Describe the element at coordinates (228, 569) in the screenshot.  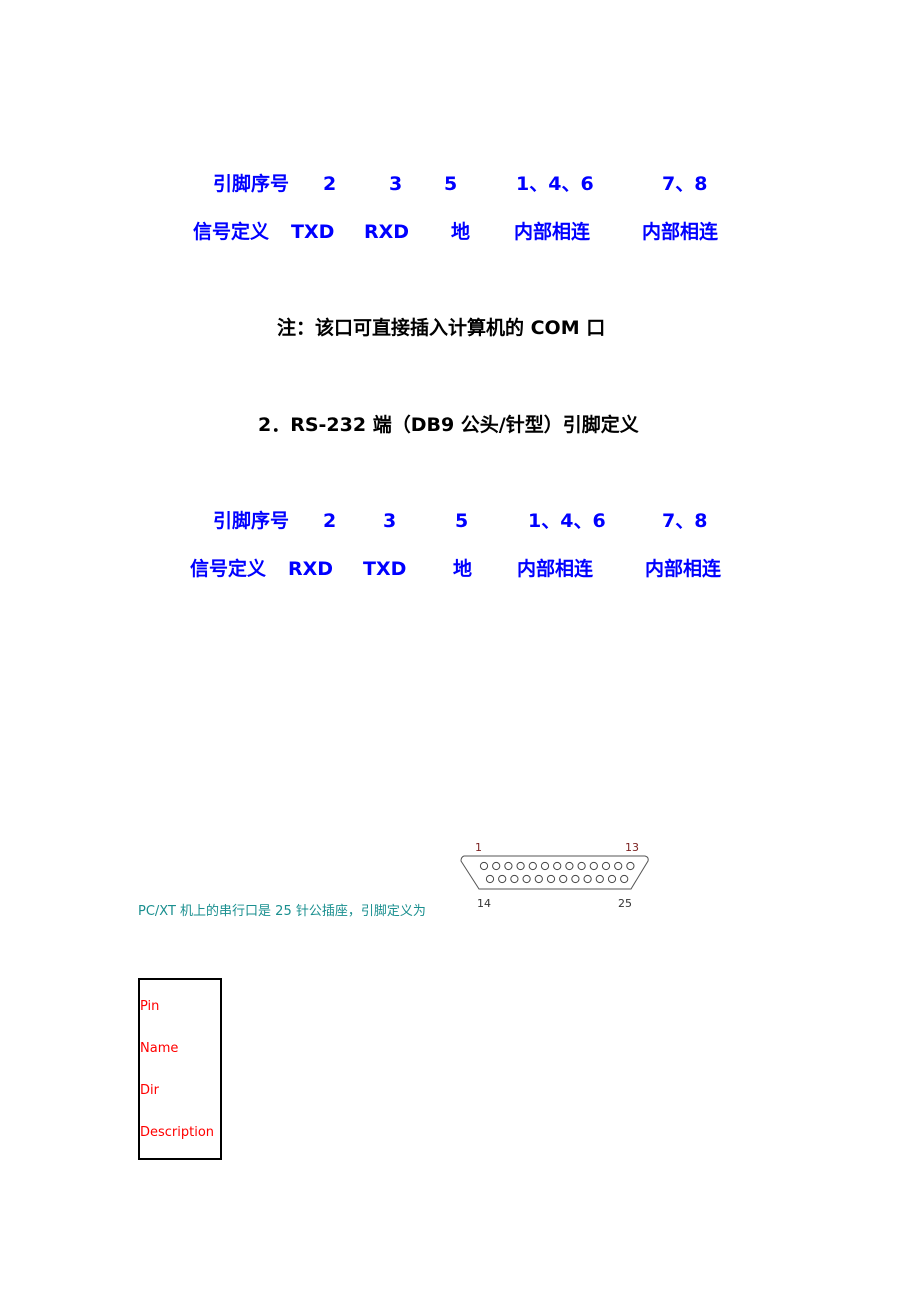
I see `signal-label-2: 信号定义` at that location.